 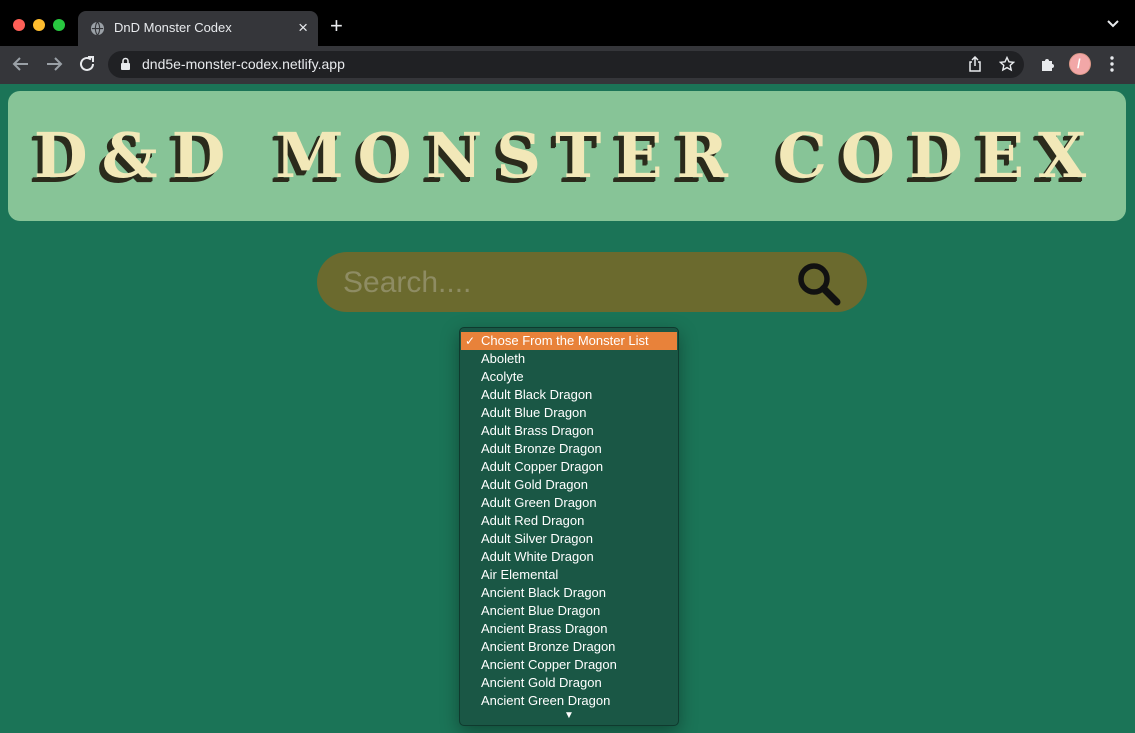 What do you see at coordinates (19, 25) in the screenshot?
I see `close-window-button` at bounding box center [19, 25].